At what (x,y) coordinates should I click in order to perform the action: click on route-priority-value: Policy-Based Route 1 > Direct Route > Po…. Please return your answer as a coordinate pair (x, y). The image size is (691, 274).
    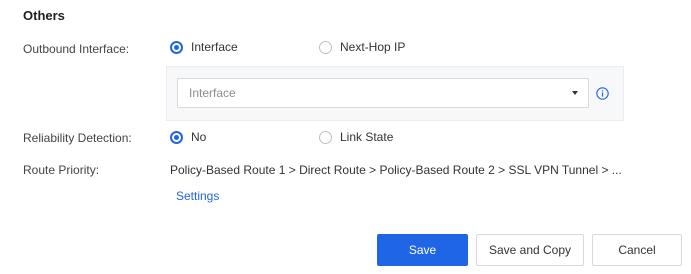
    Looking at the image, I should click on (396, 170).